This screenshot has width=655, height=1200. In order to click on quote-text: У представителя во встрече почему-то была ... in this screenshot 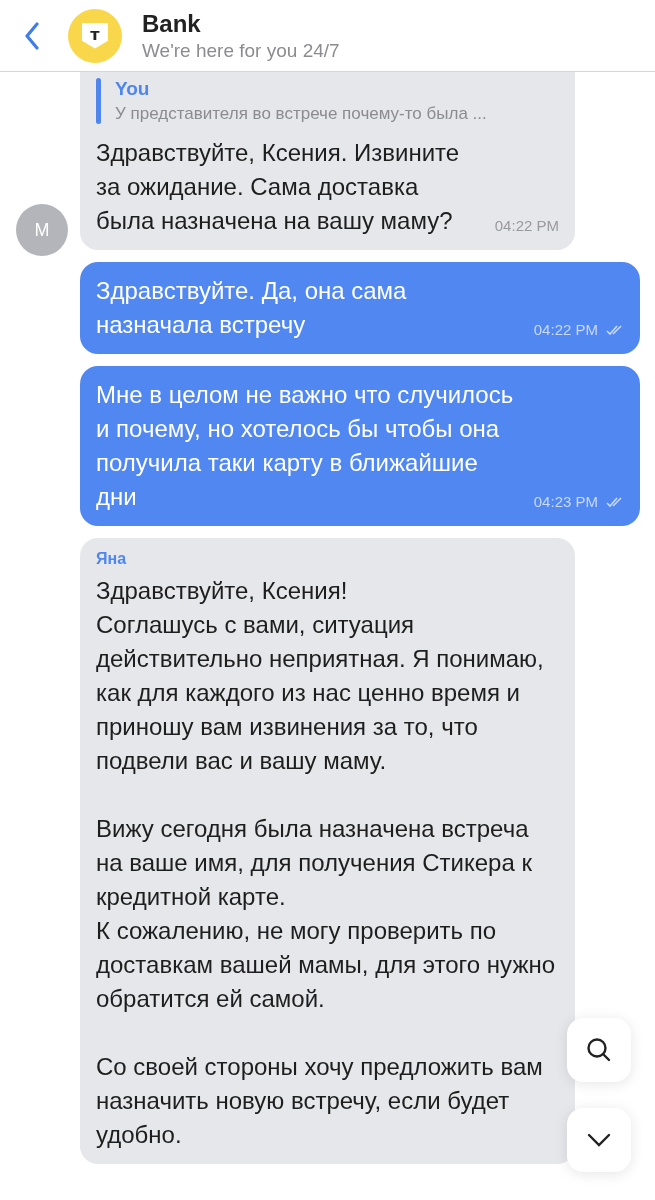, I will do `click(301, 114)`.